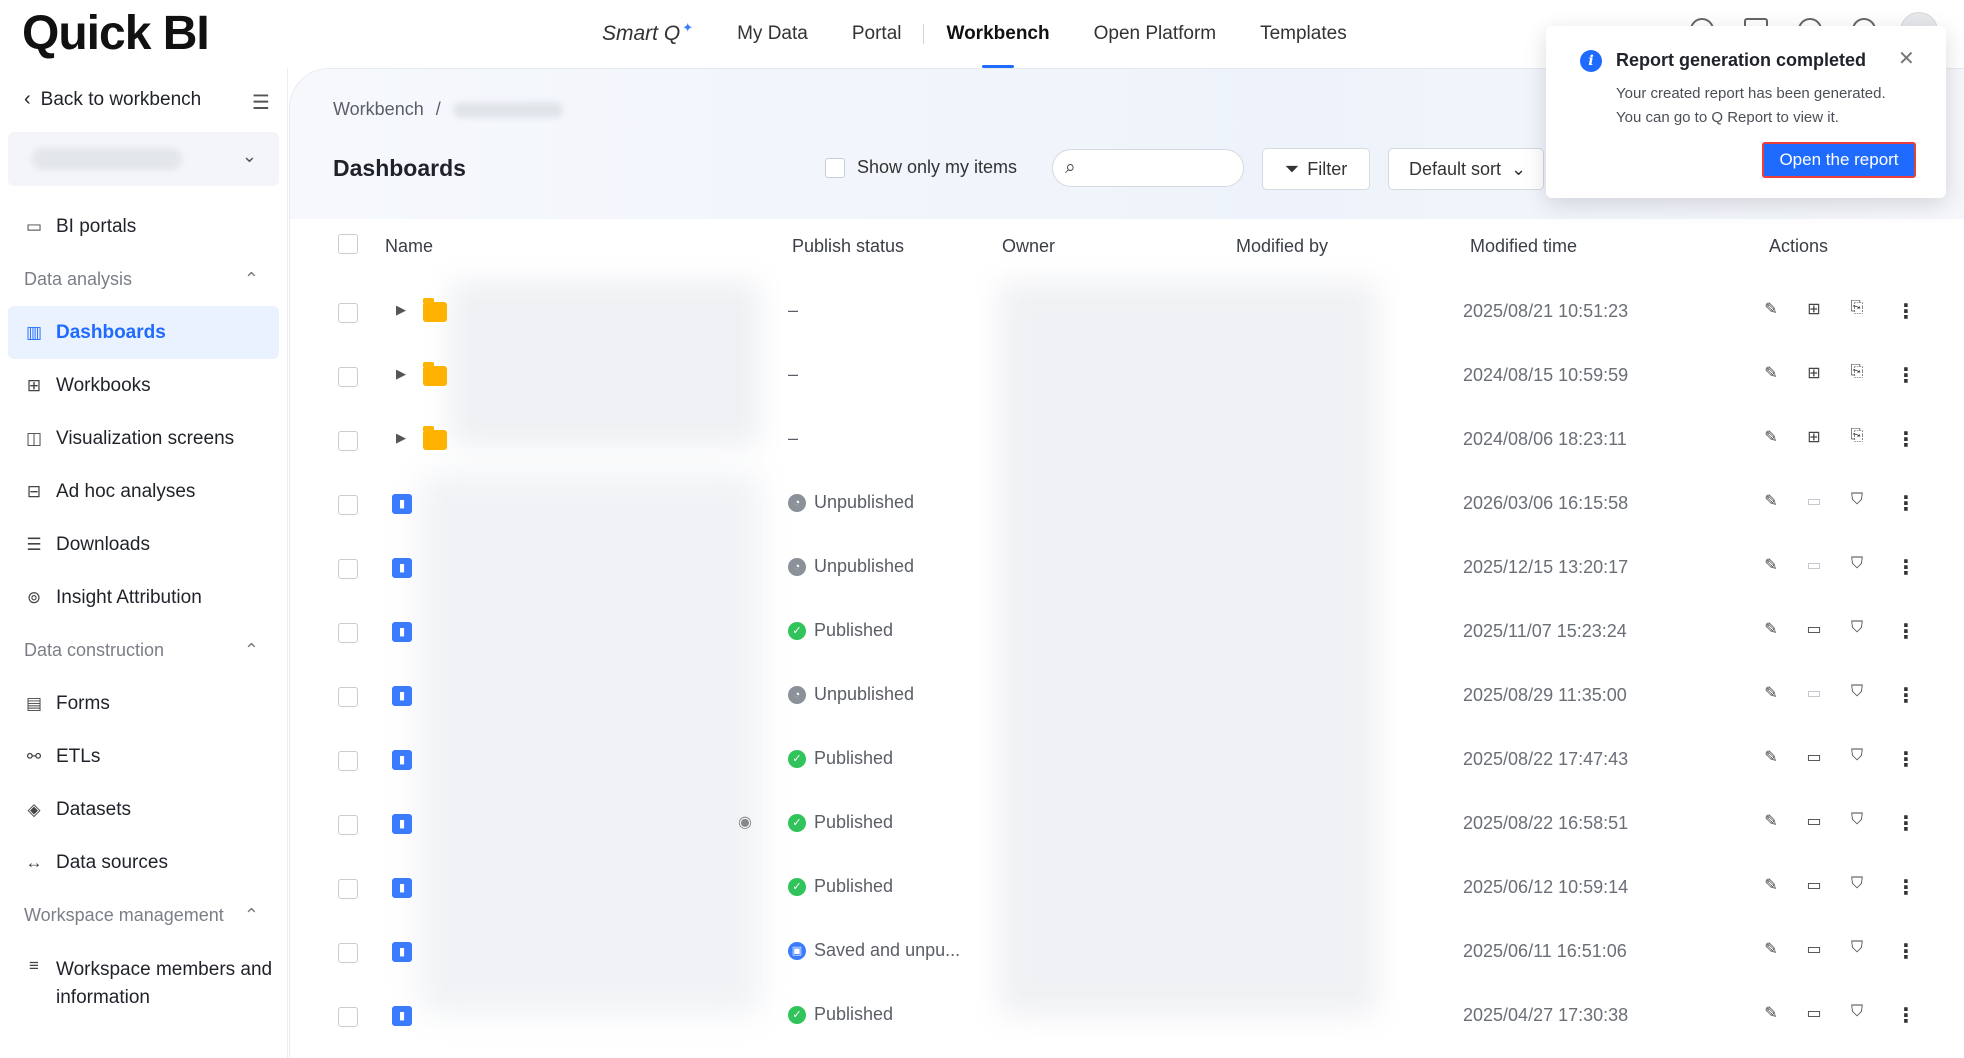 The image size is (1964, 1058). What do you see at coordinates (1282, 246) in the screenshot?
I see `header-modified-by: Modified by` at bounding box center [1282, 246].